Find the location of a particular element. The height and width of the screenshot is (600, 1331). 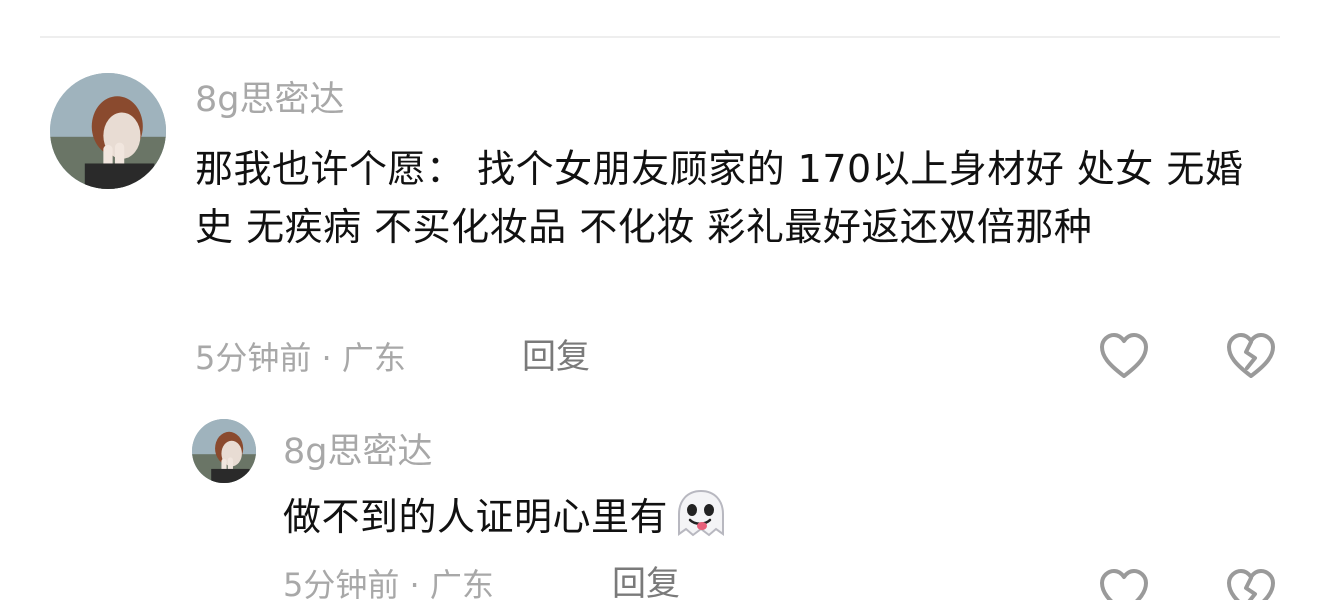

dislike-button is located at coordinates (1251, 356).